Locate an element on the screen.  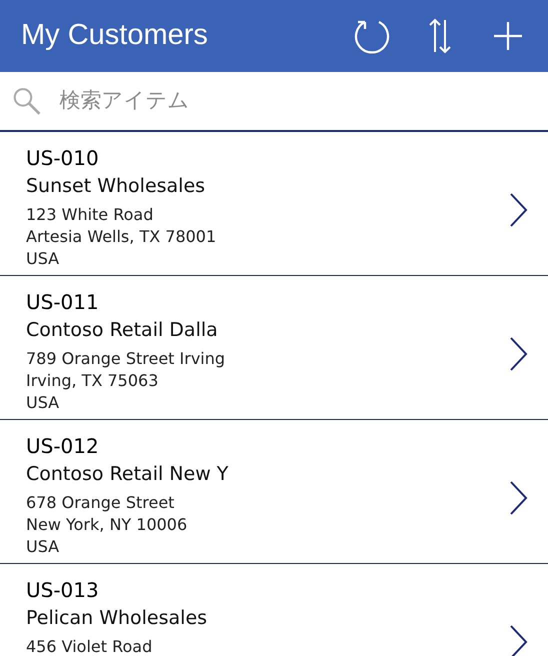
customer-id: US-012 is located at coordinates (63, 446).